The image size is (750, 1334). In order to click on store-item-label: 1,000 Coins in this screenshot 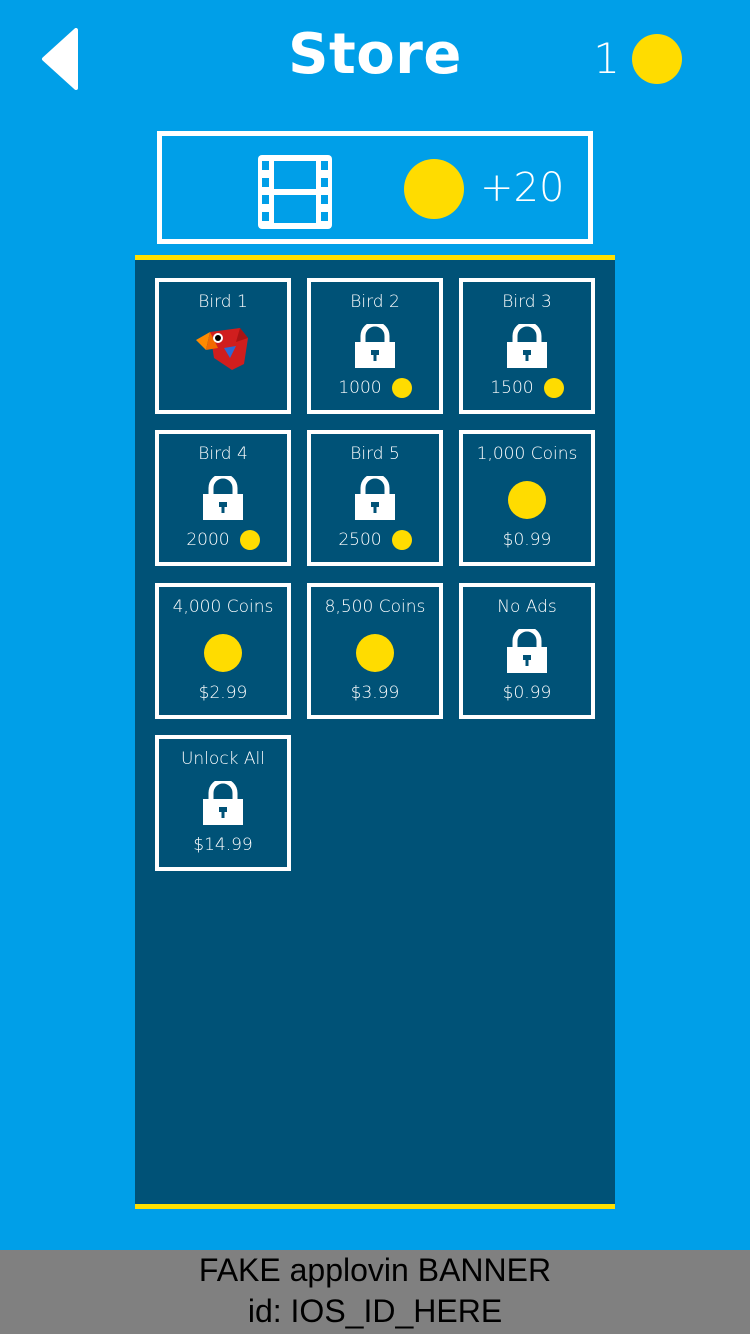, I will do `click(527, 454)`.